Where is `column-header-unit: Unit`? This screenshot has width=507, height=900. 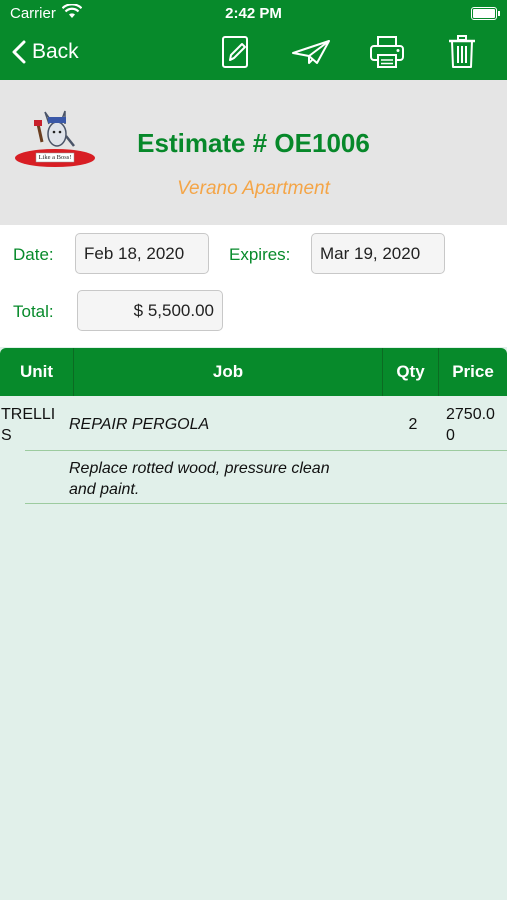 column-header-unit: Unit is located at coordinates (36, 372).